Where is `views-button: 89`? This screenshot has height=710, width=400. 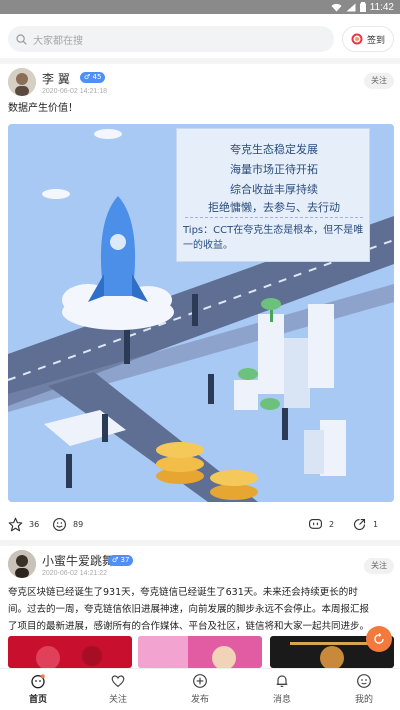 views-button: 89 is located at coordinates (67, 524).